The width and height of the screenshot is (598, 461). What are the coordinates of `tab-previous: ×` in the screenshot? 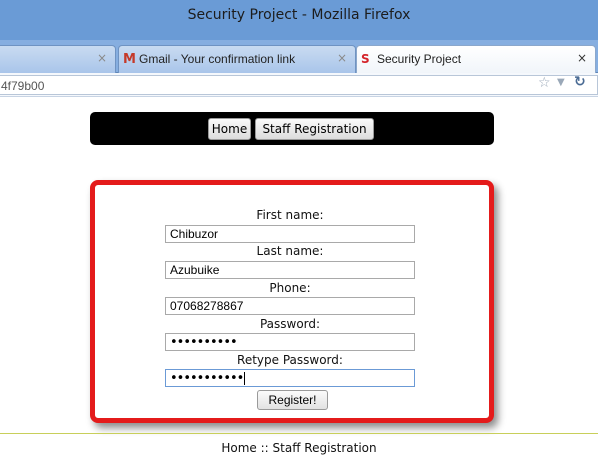 It's located at (58, 59).